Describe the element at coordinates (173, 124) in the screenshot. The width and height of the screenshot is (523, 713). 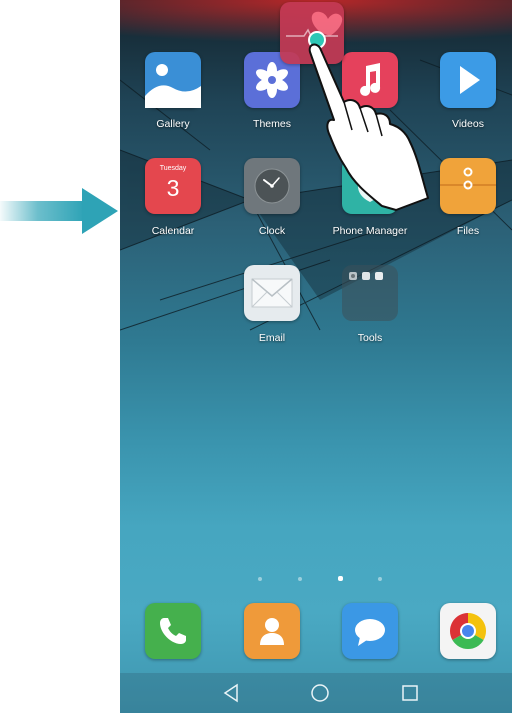
I see `gallery-label: Gallery` at that location.